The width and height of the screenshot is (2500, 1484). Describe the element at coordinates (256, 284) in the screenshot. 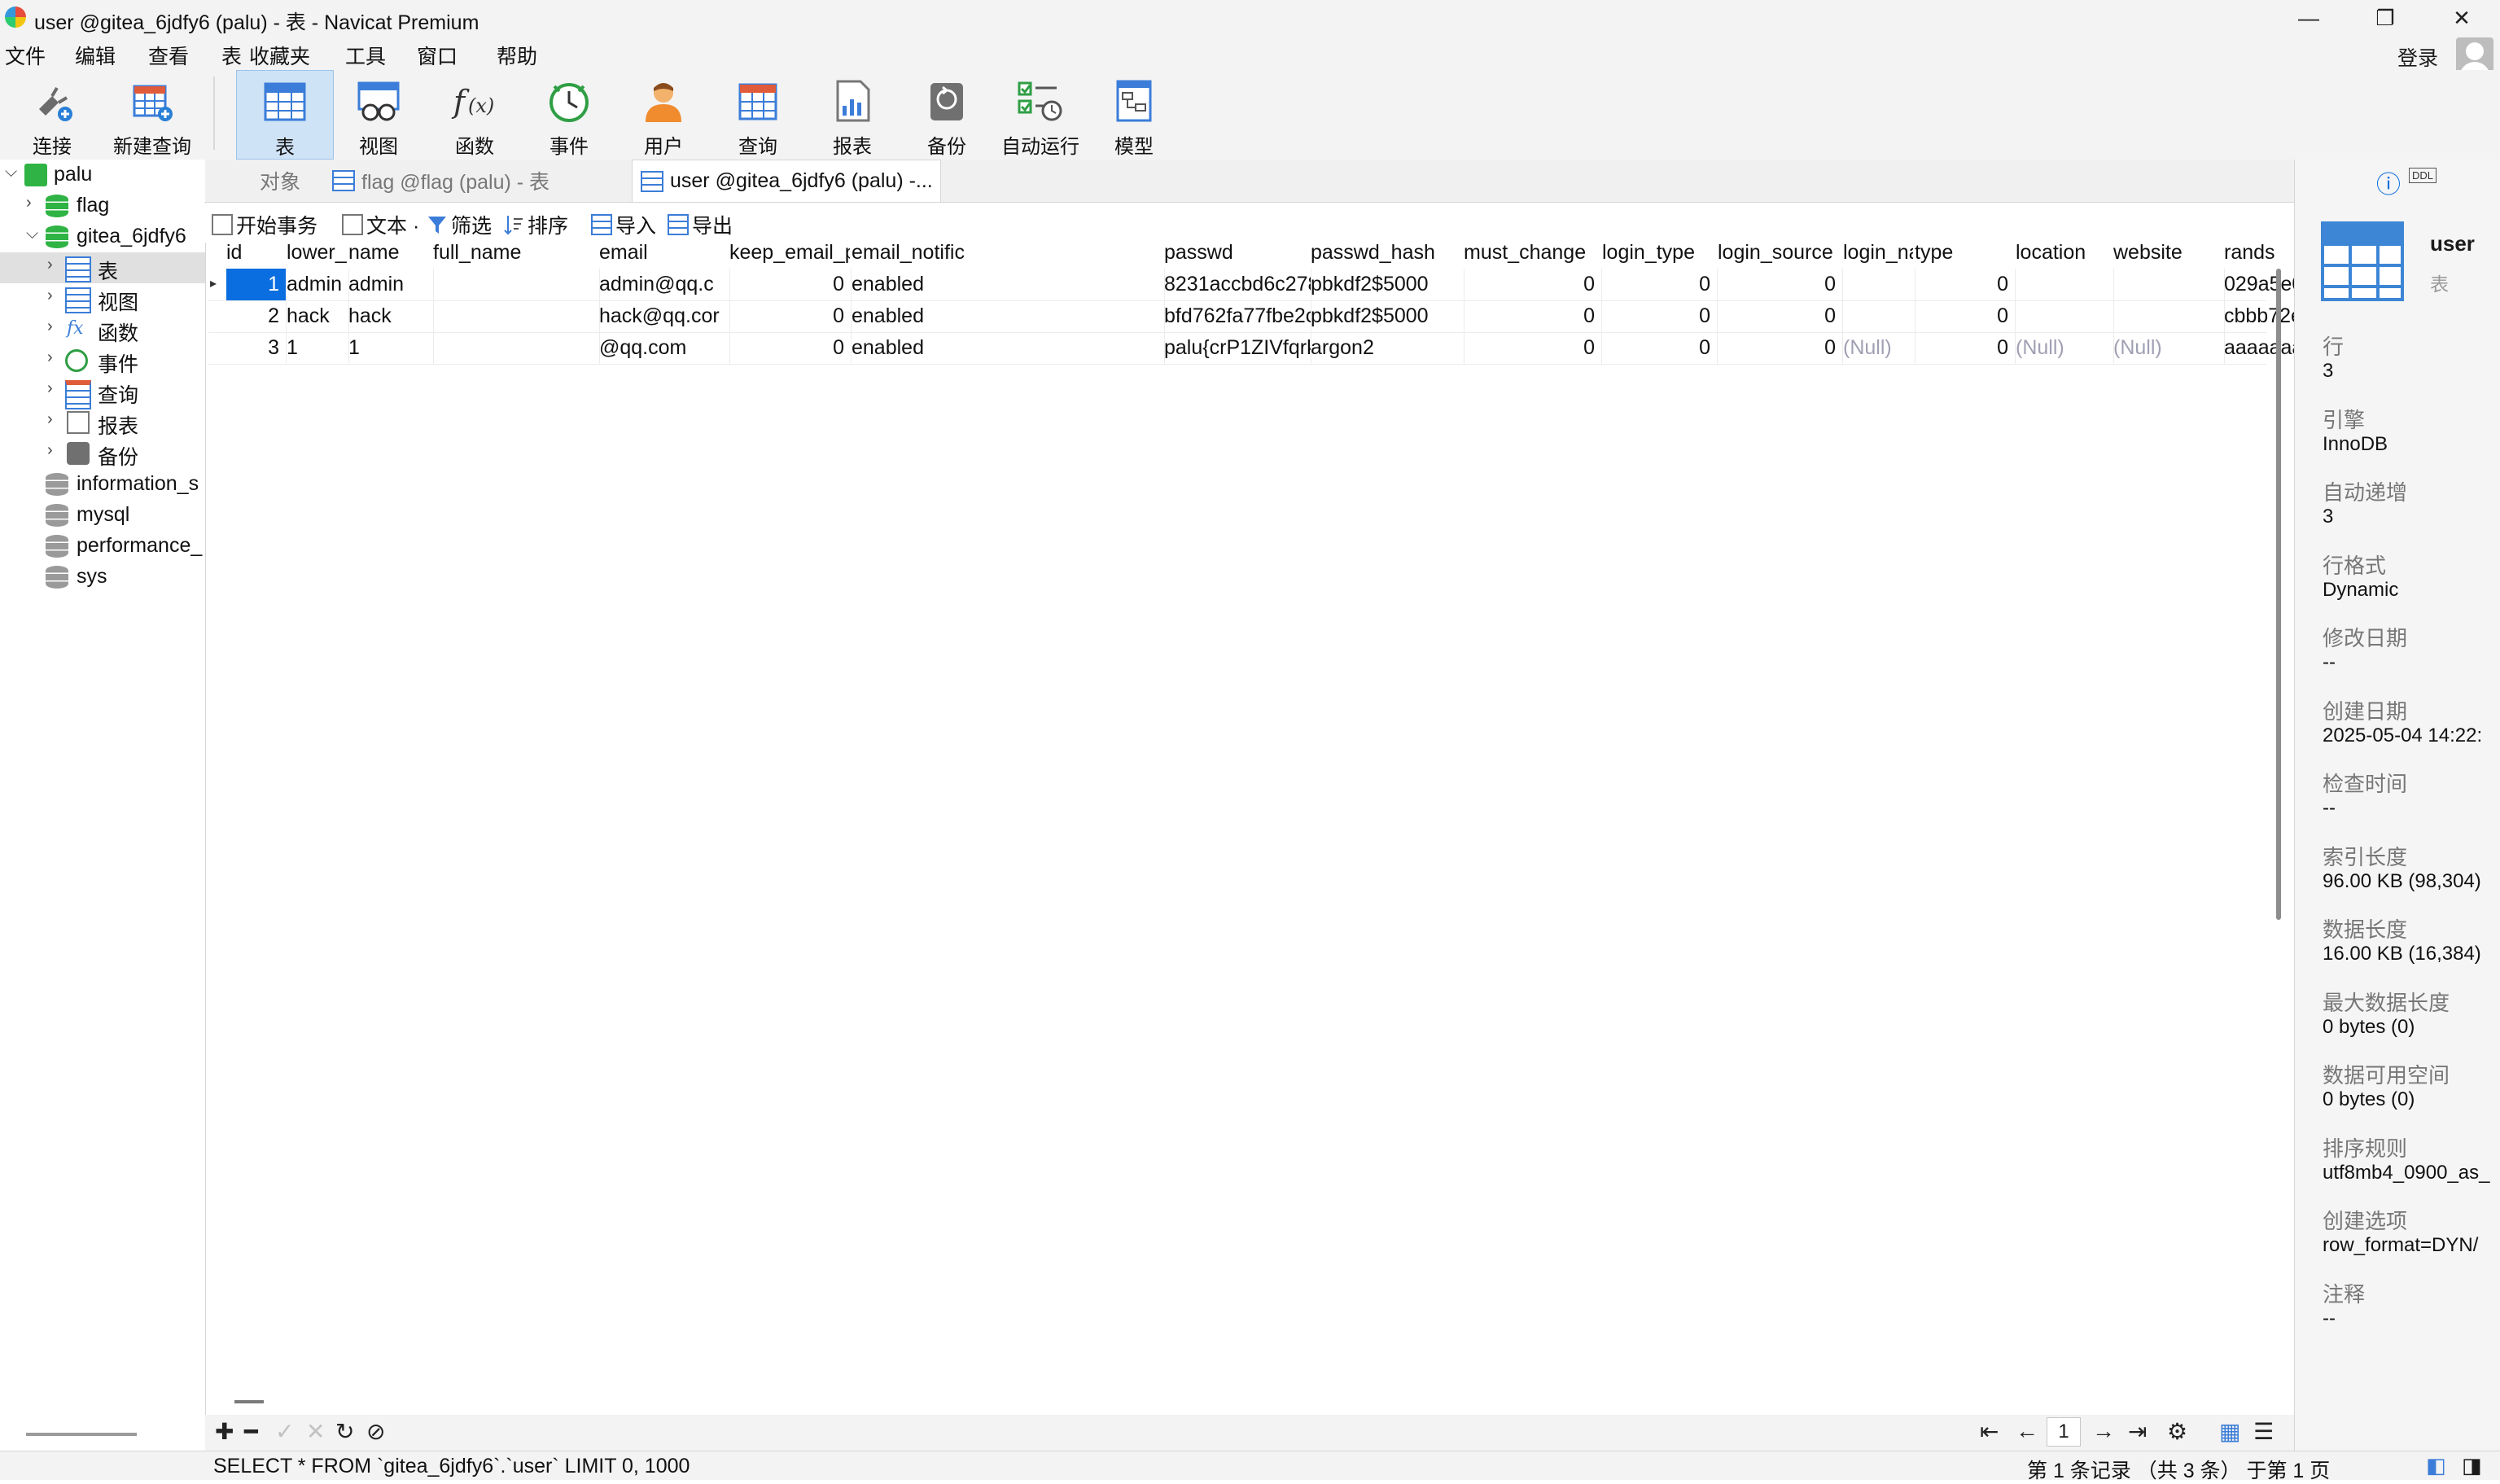

I see `cell-id: 1` at that location.